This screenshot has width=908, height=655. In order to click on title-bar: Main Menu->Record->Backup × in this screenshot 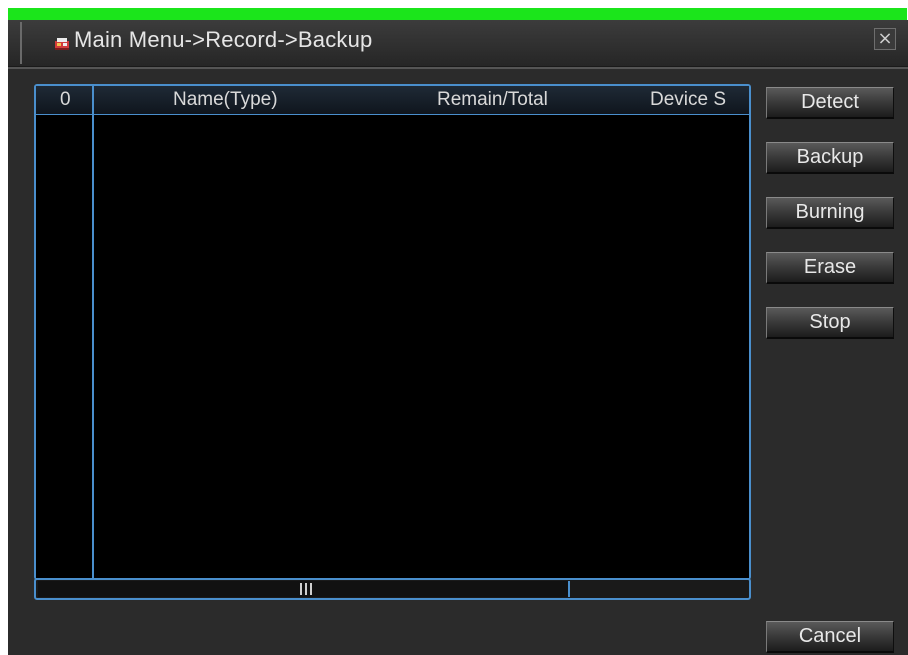, I will do `click(458, 43)`.